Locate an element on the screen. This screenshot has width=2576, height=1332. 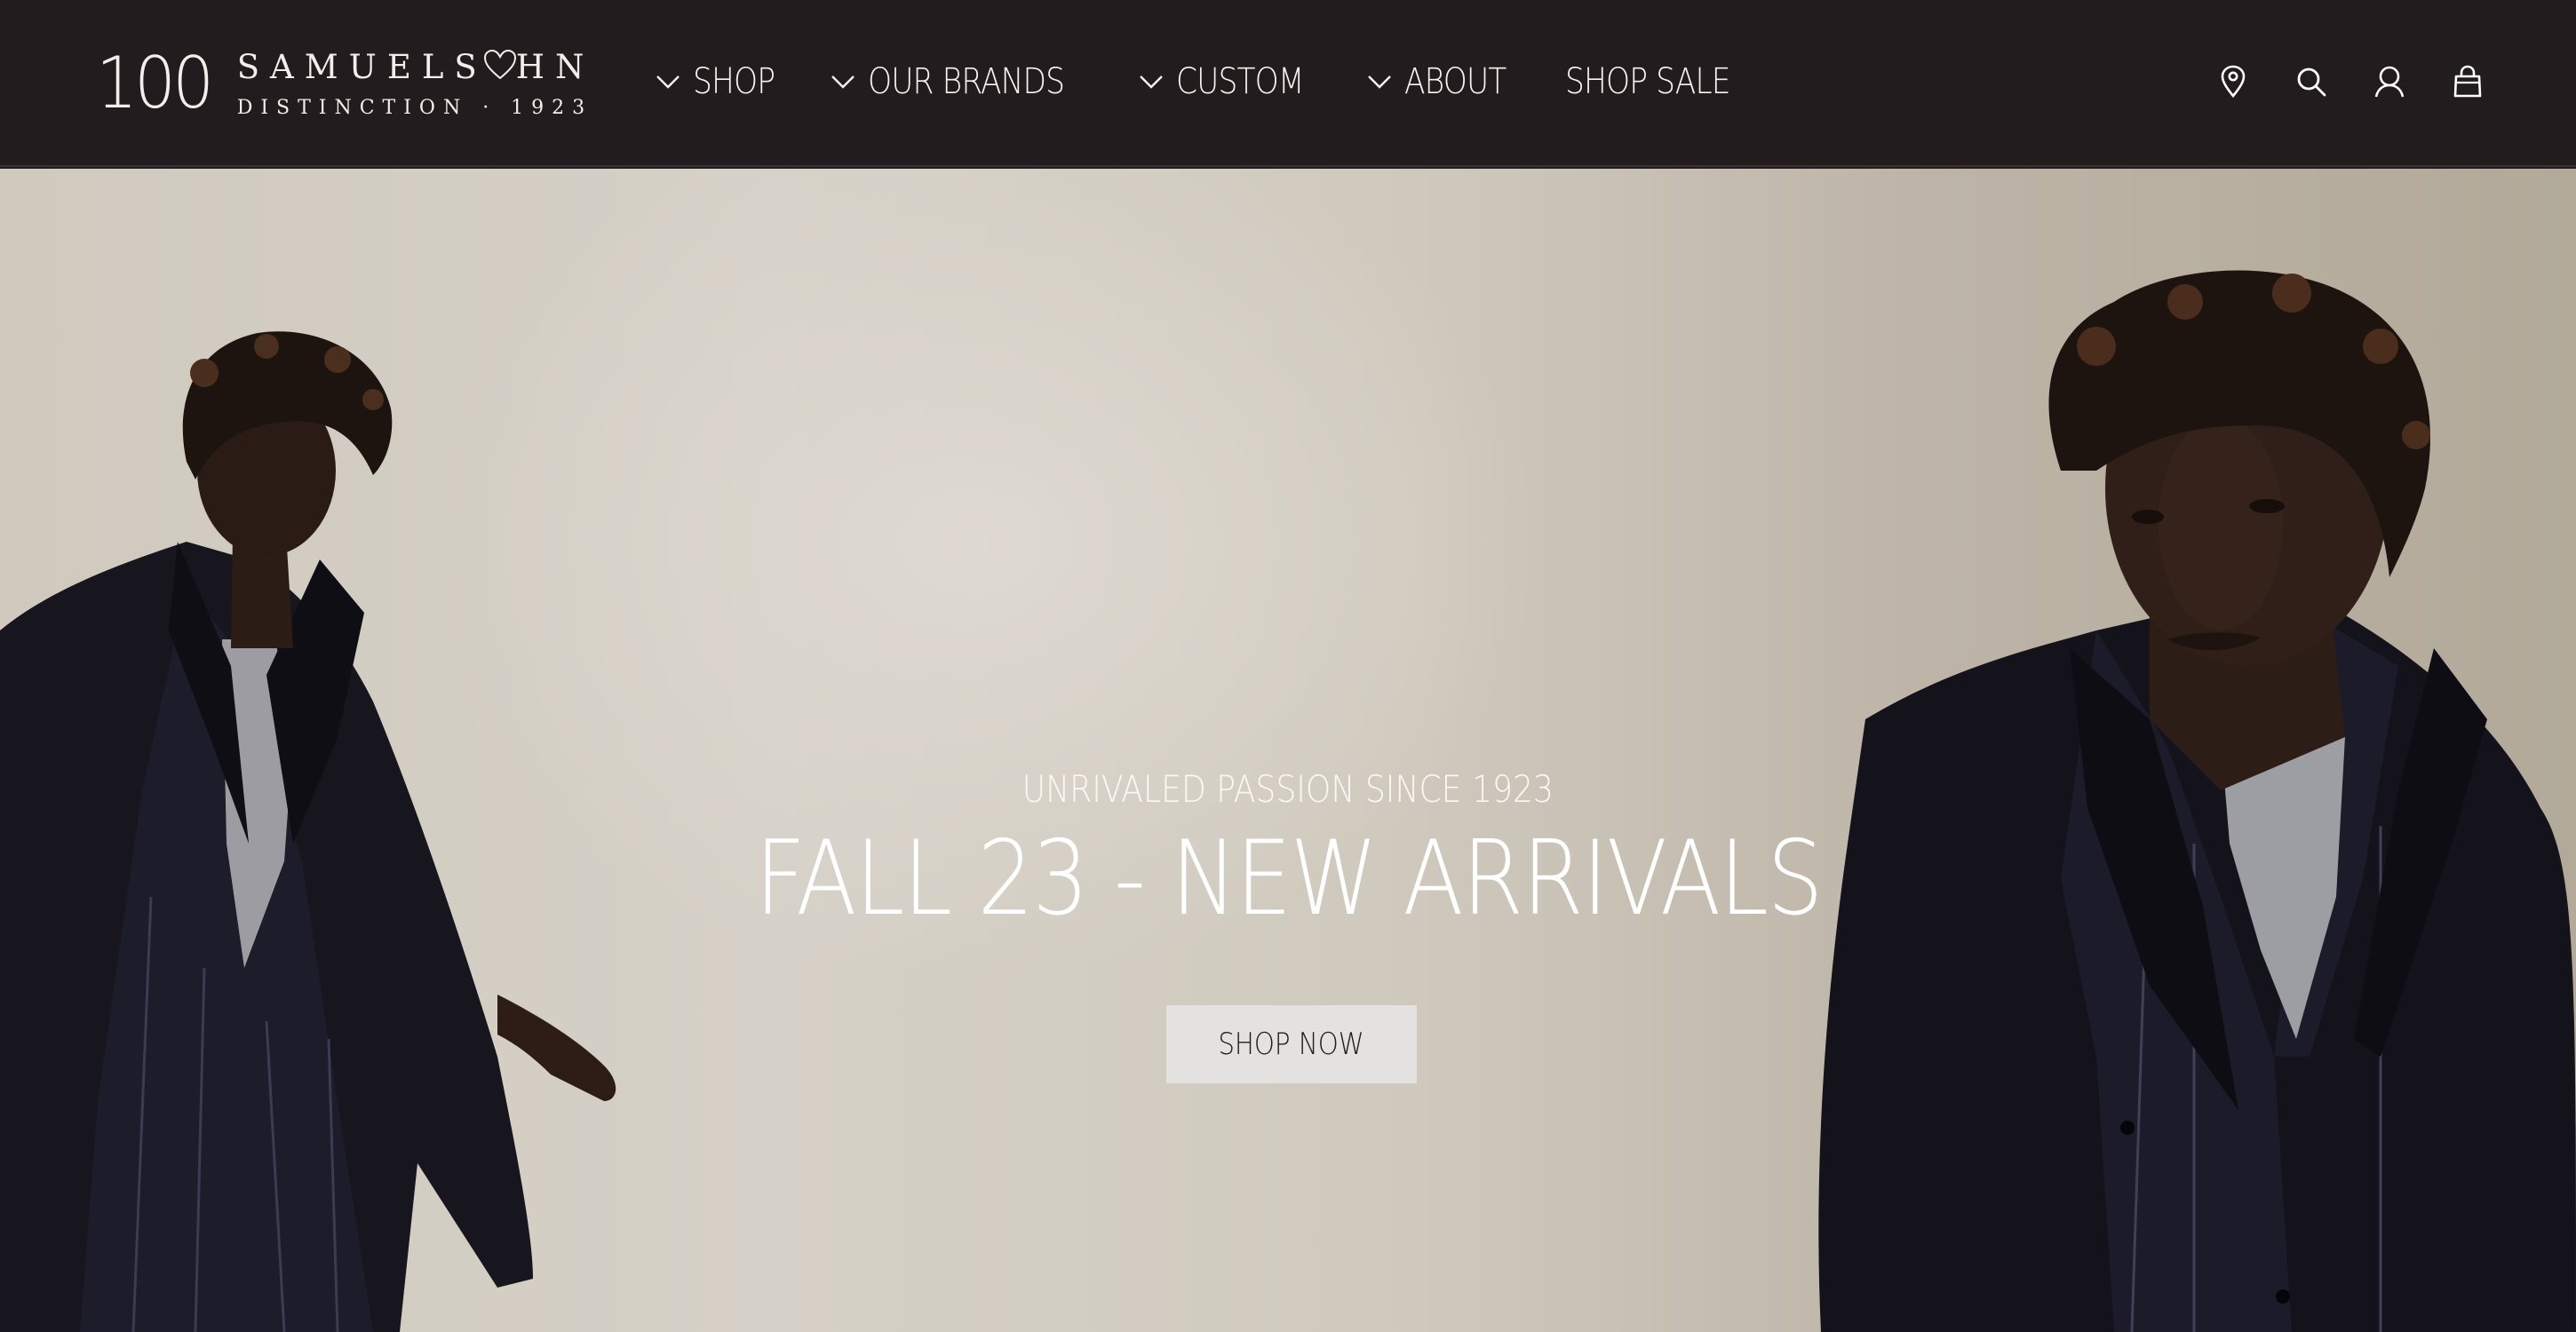
nav-item-shop-sale: SHOP SALE is located at coordinates (1661, 81).